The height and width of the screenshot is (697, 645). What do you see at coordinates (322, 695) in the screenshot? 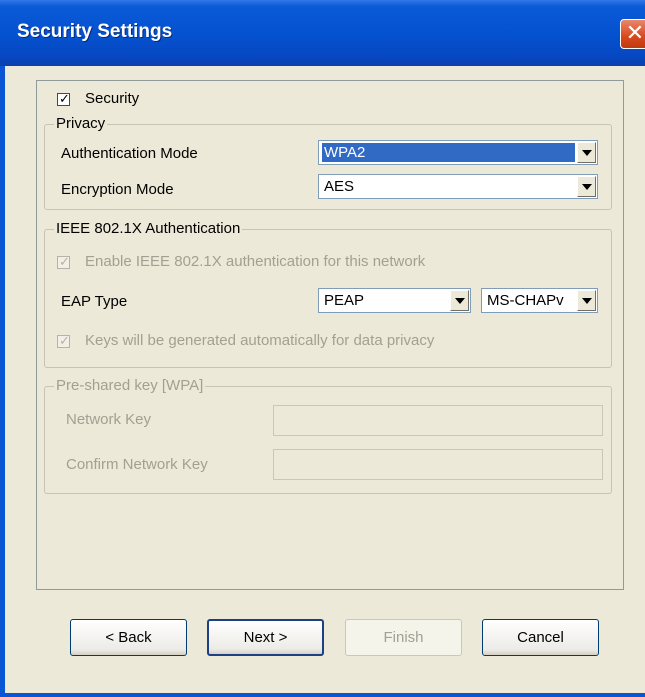
I see `window-frame-bottom` at bounding box center [322, 695].